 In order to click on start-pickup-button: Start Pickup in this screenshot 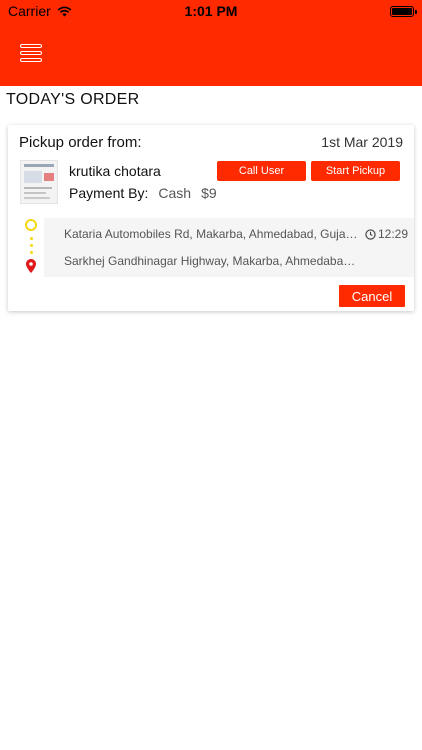, I will do `click(355, 171)`.